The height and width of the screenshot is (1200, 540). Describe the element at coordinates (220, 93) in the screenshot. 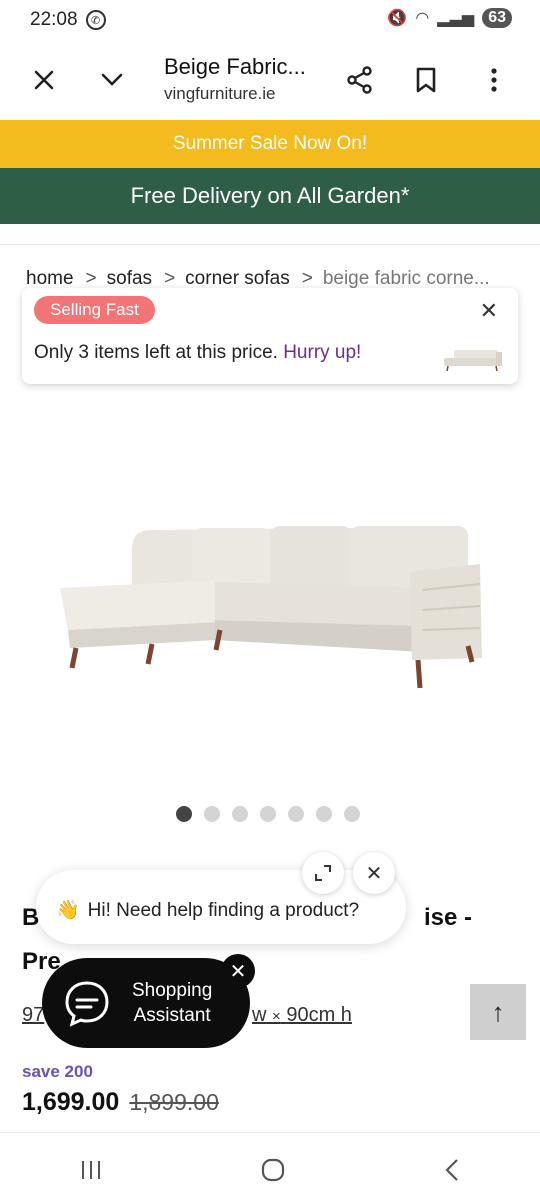

I see `page-domain: vingfurniture.ie` at that location.